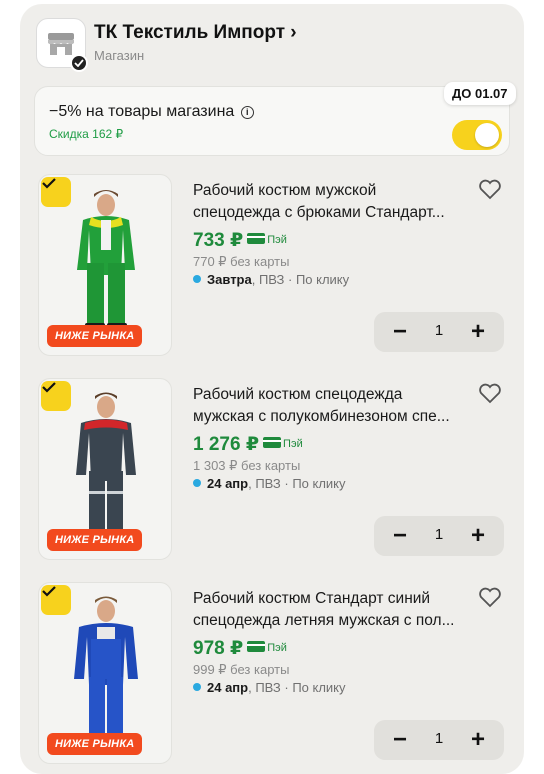 This screenshot has width=544, height=774. What do you see at coordinates (195, 33) in the screenshot?
I see `shop-name: ТК Текстиль Импорт ›` at bounding box center [195, 33].